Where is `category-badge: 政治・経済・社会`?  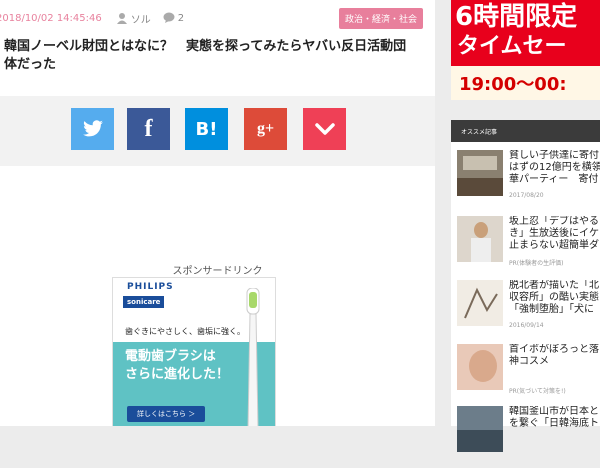 category-badge: 政治・経済・社会 is located at coordinates (380, 18).